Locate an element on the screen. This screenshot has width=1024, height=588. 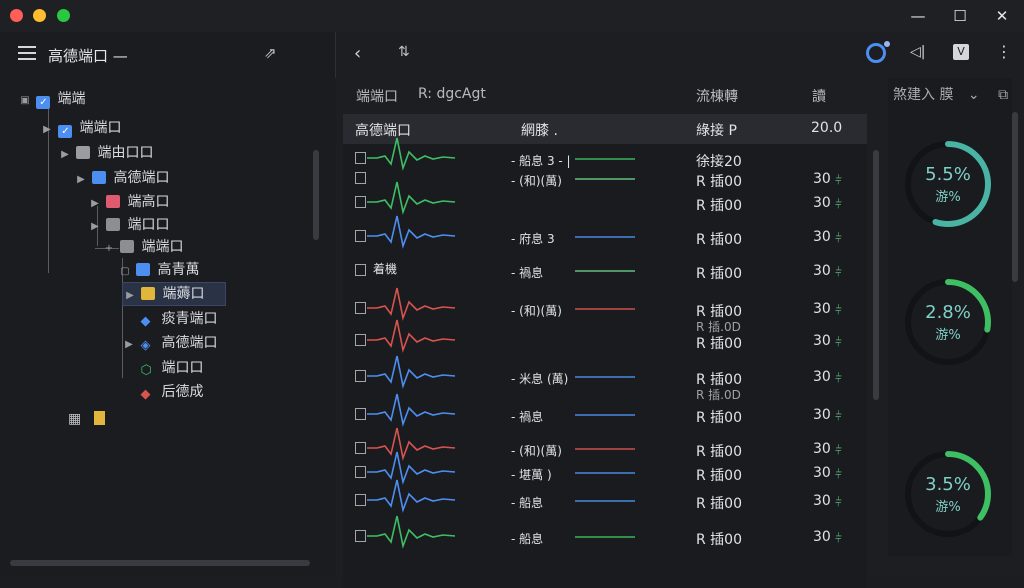
window-minimize-button: — is located at coordinates (918, 16).